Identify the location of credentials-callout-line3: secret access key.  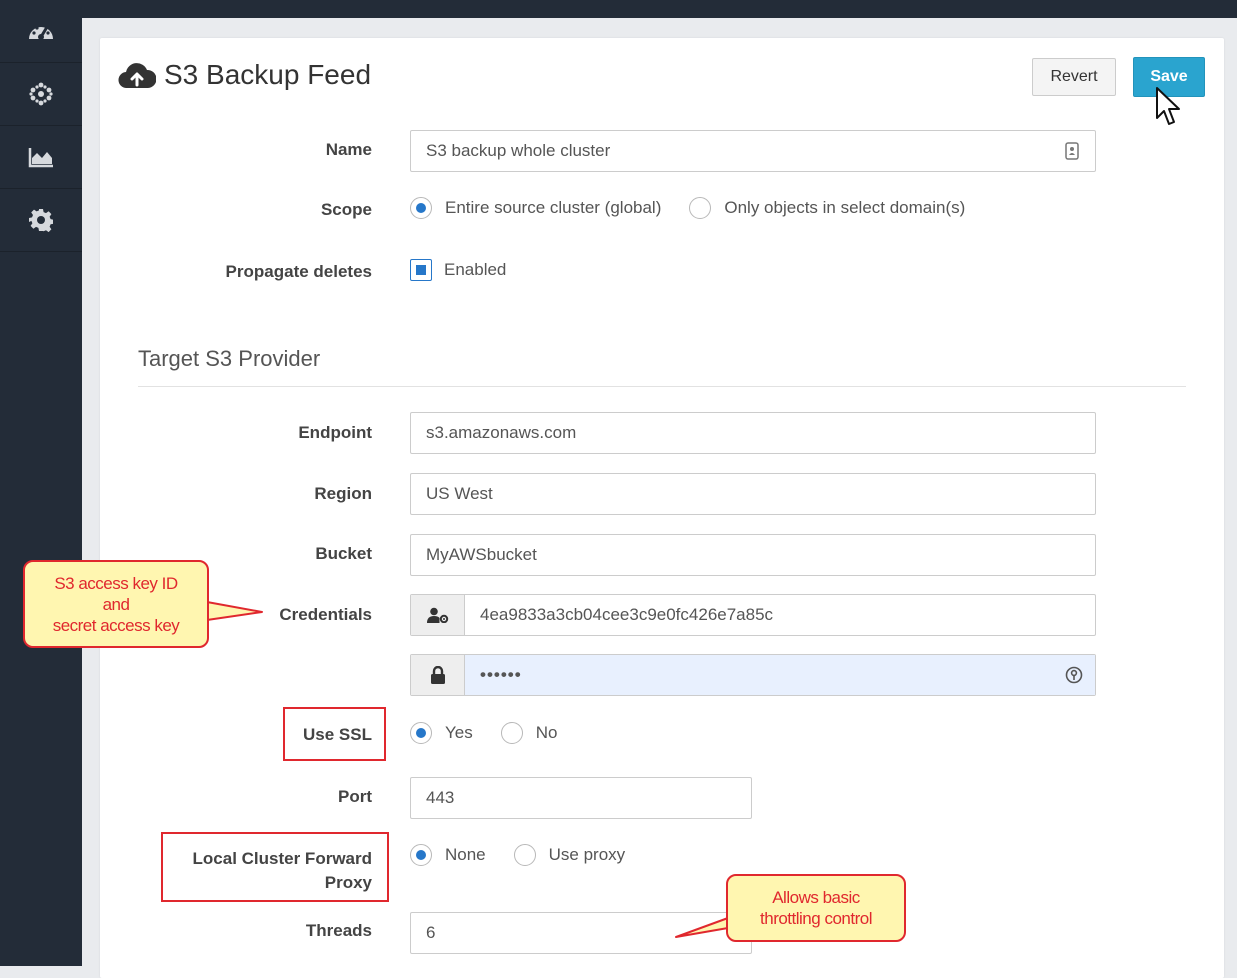
(116, 625).